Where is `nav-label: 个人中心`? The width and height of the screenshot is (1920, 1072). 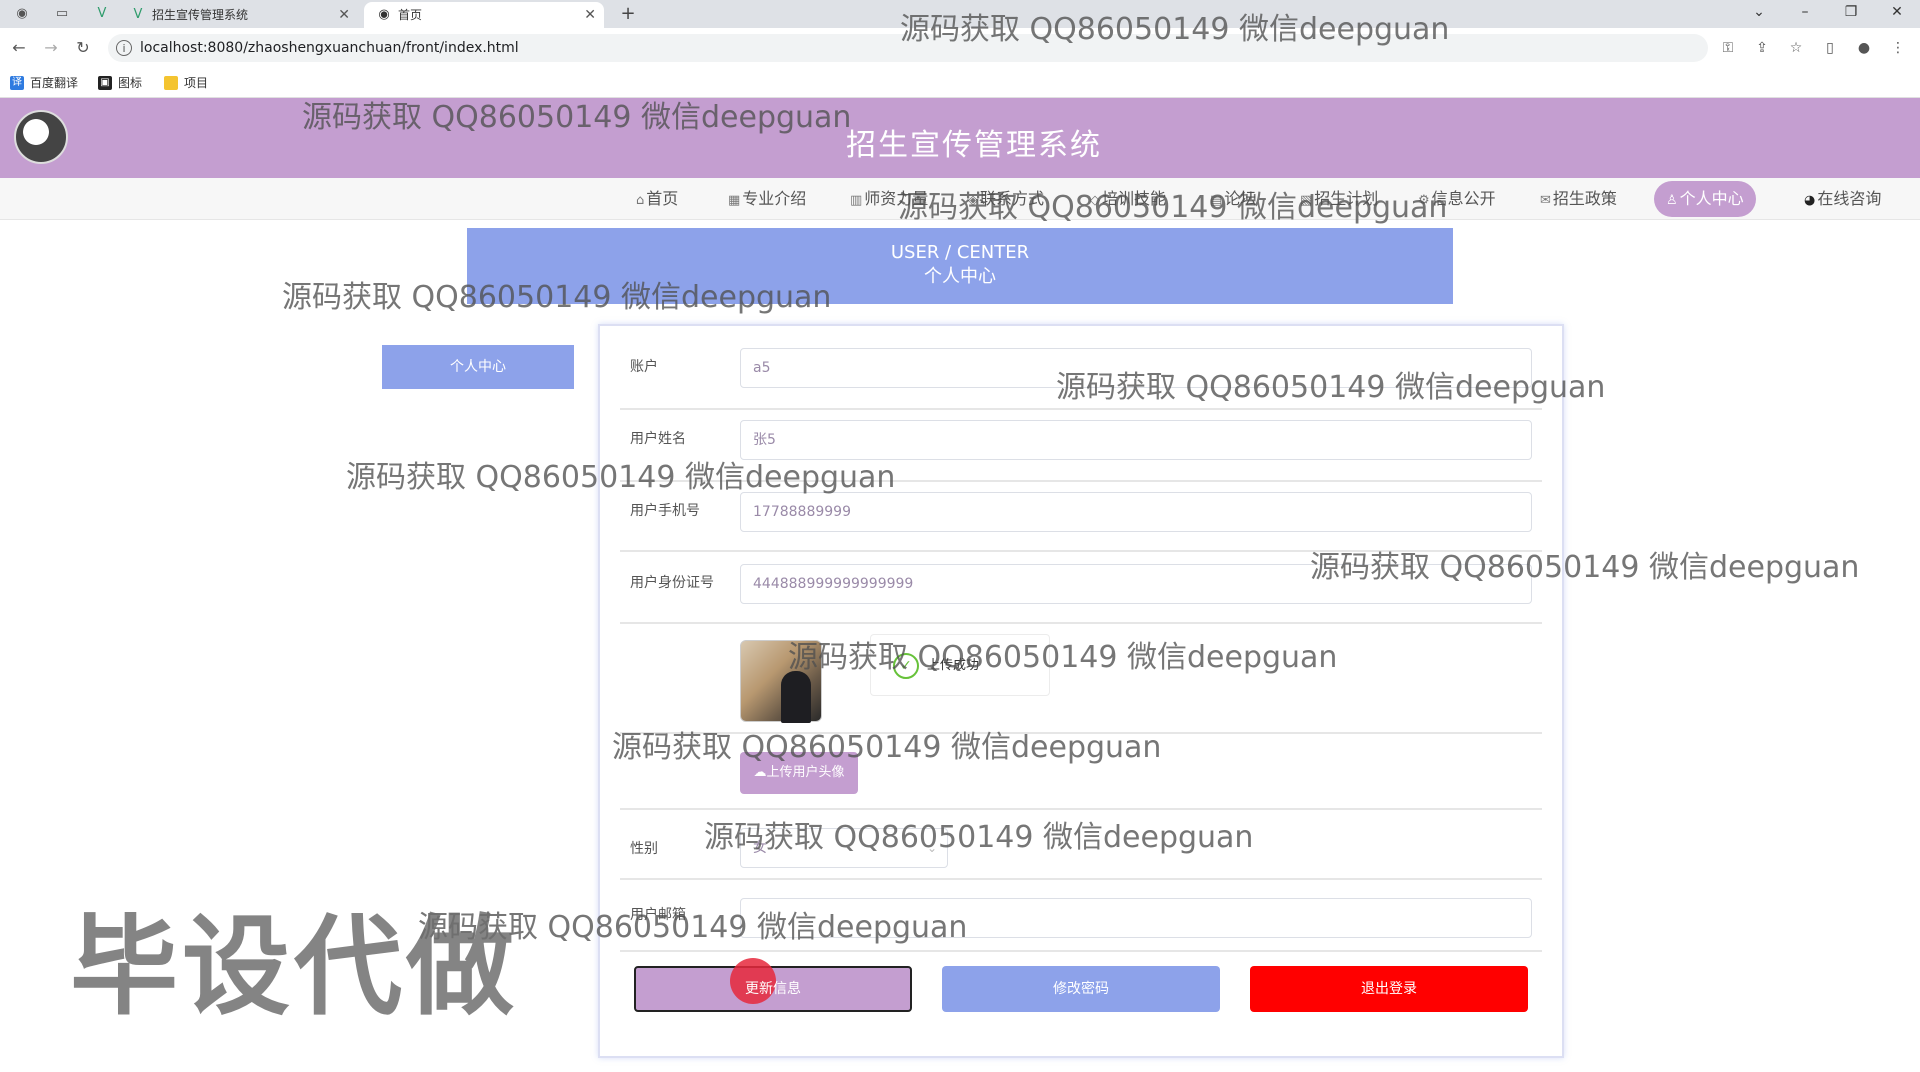
nav-label: 个人中心 is located at coordinates (1711, 198).